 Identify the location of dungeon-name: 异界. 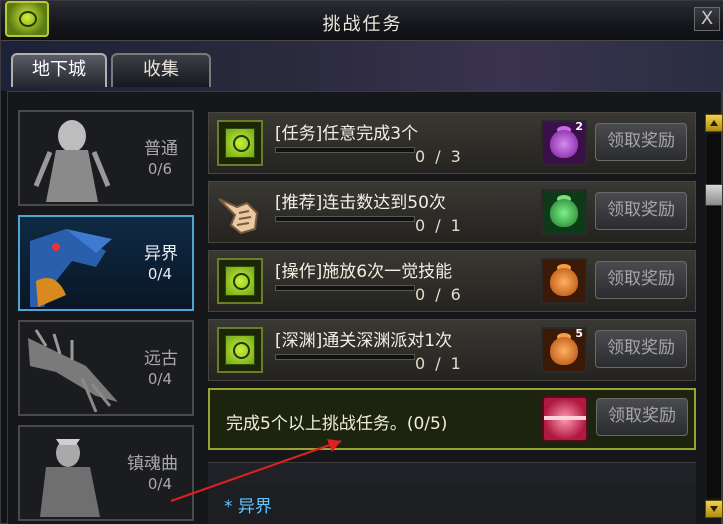
(161, 254).